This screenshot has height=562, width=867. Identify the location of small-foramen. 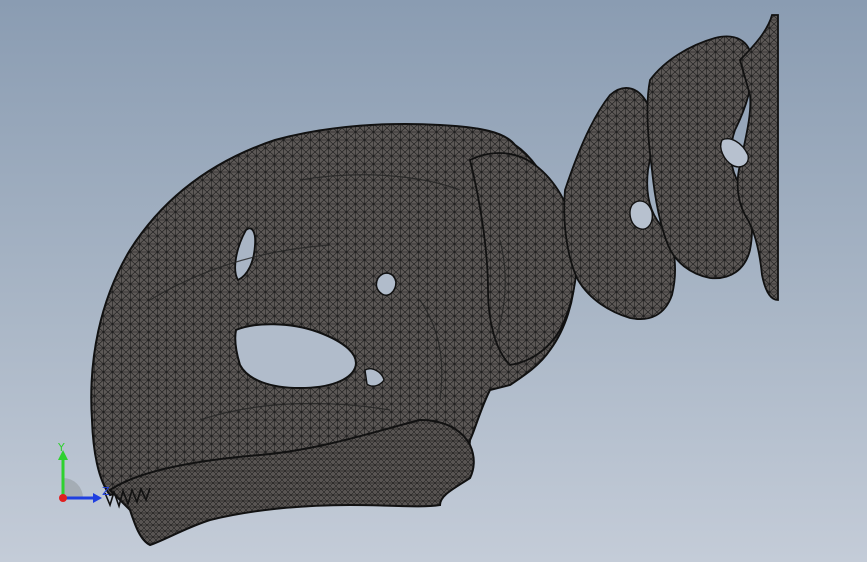
(386, 284).